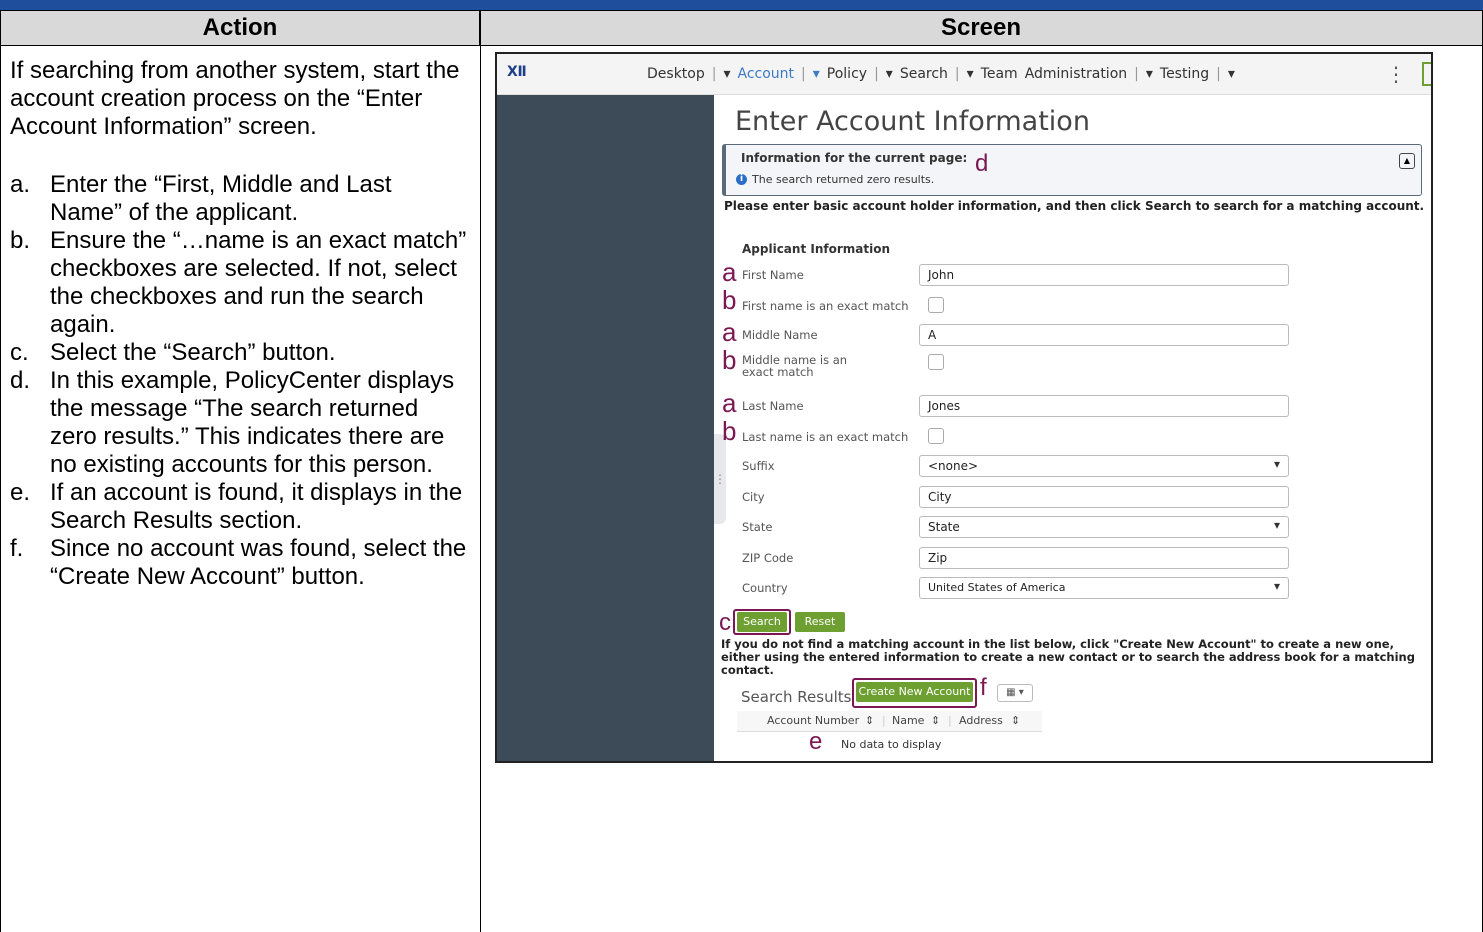 Image resolution: width=1483 pixels, height=932 pixels. I want to click on nav-search: Search, so click(924, 74).